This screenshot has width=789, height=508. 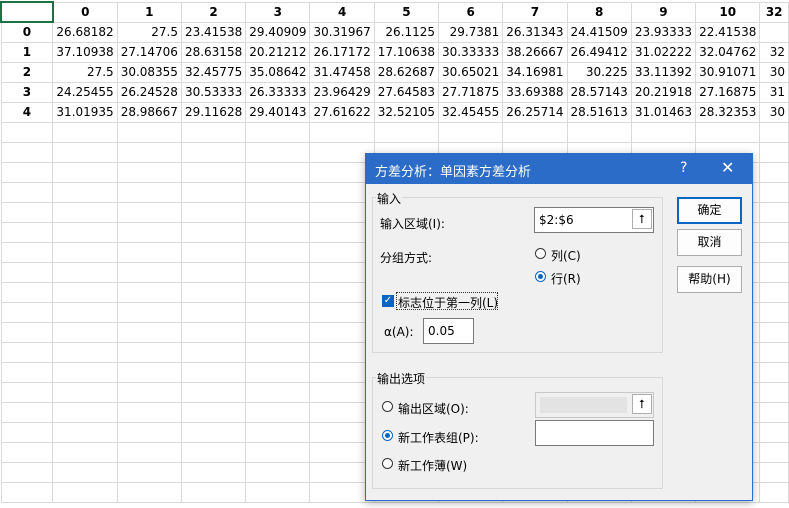 I want to click on data-cell: 20.21212, so click(x=278, y=52).